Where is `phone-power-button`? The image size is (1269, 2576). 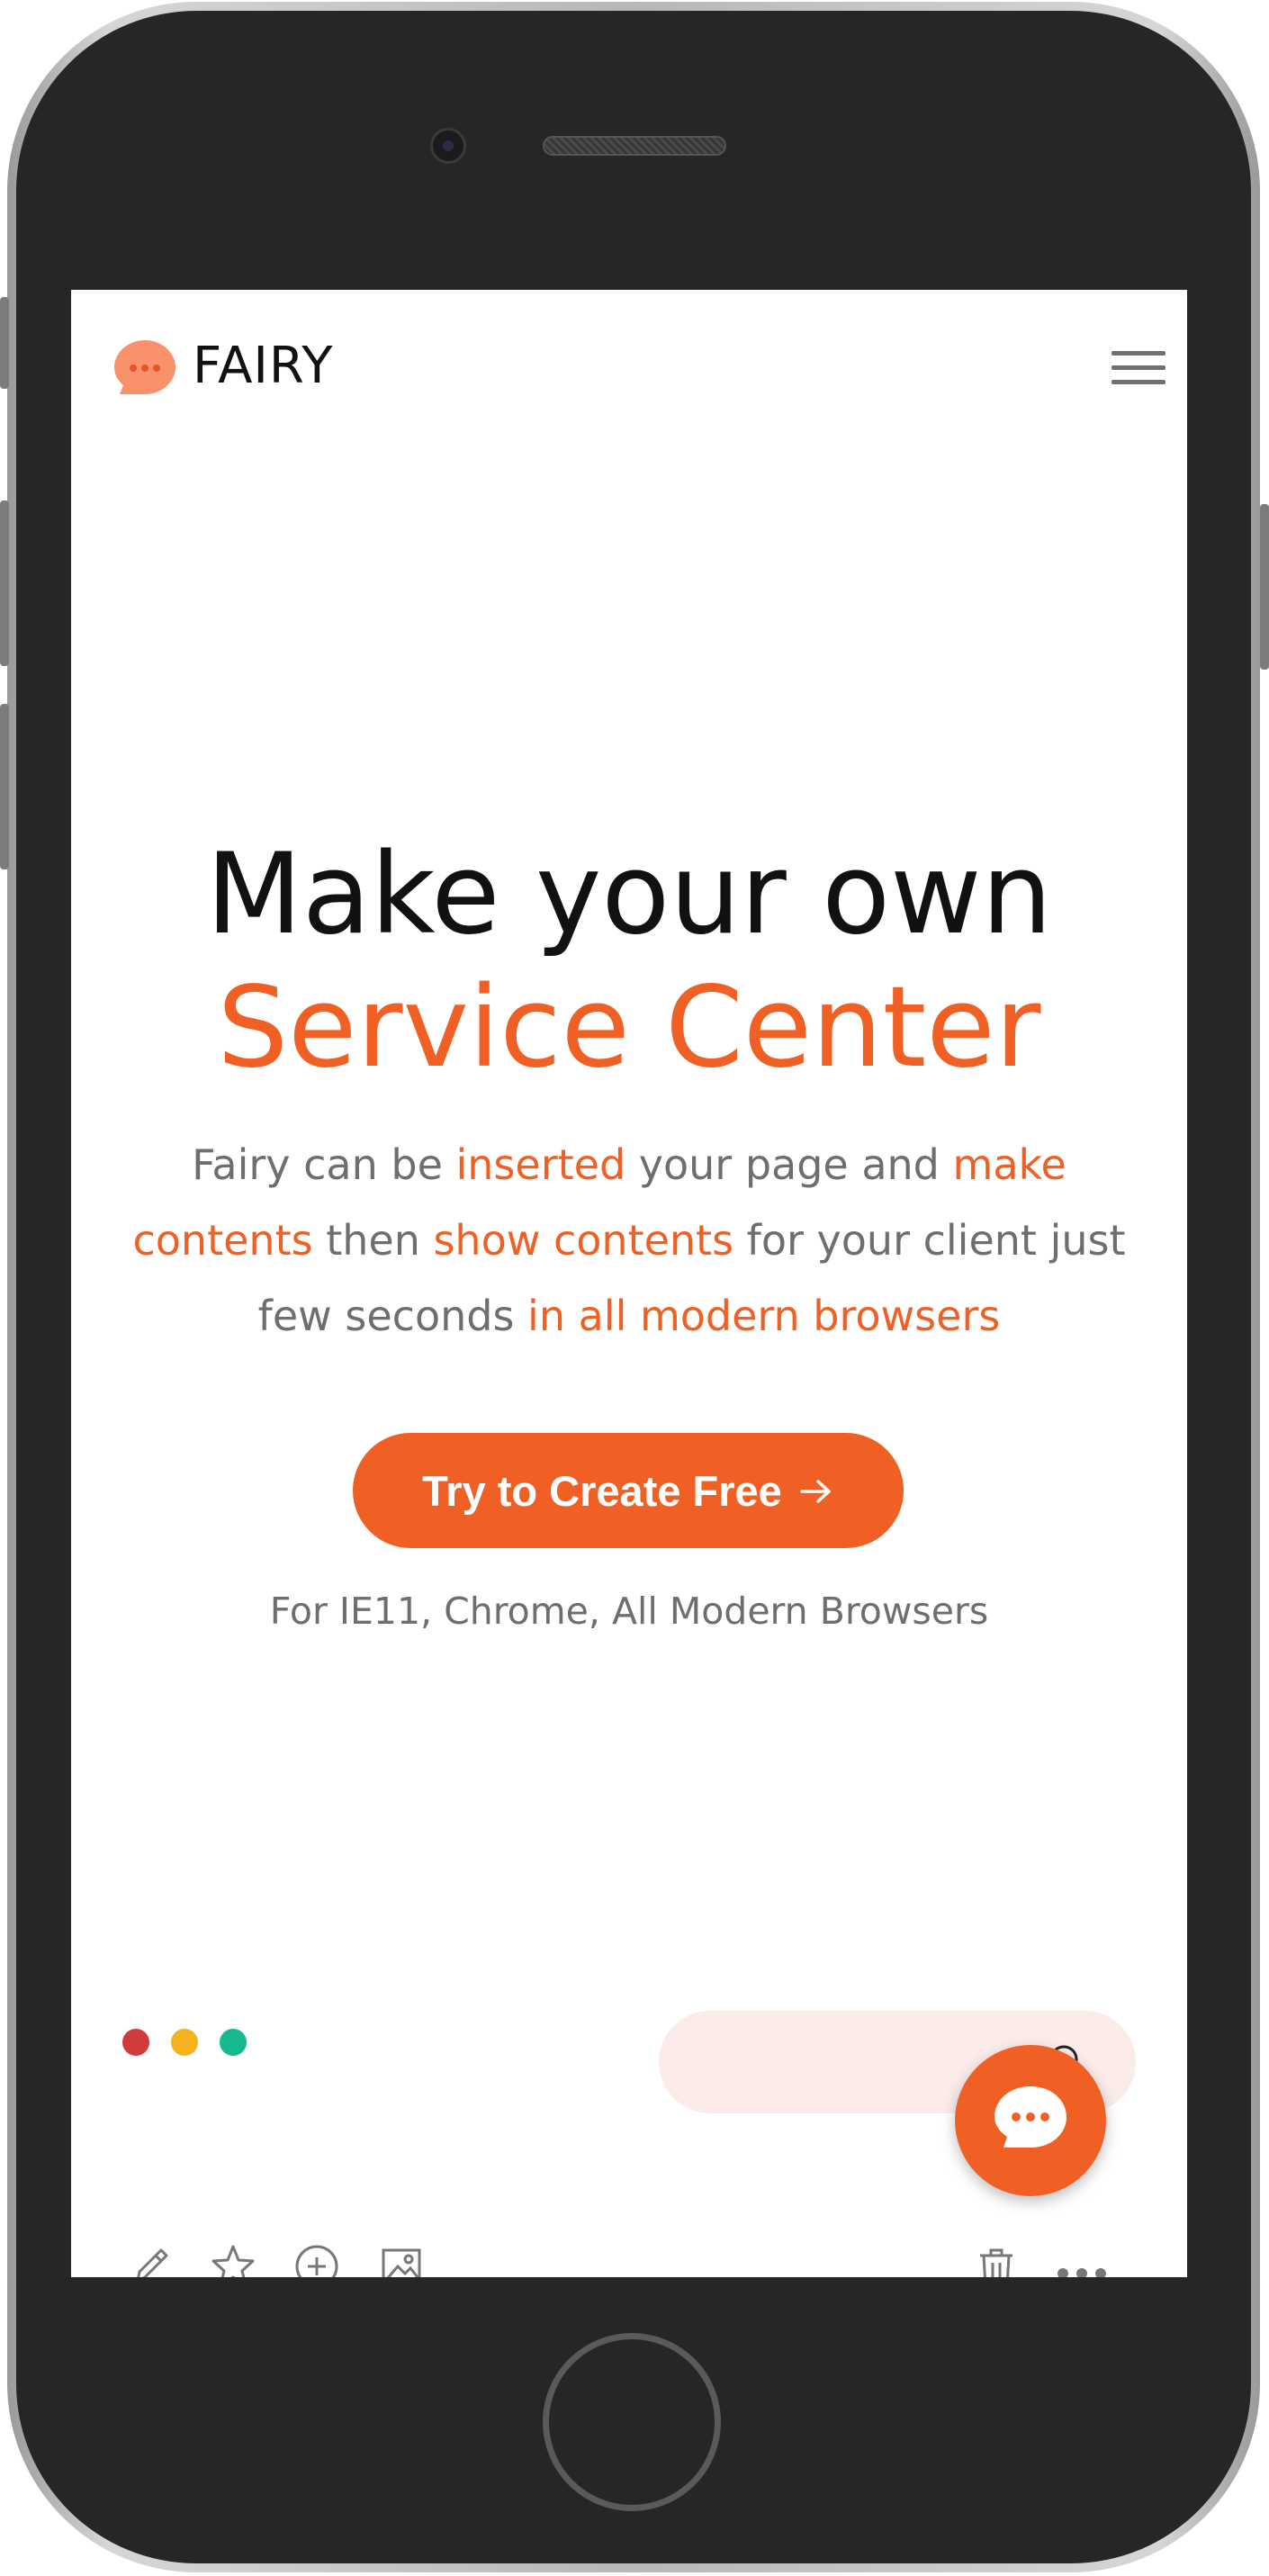
phone-power-button is located at coordinates (1264, 587).